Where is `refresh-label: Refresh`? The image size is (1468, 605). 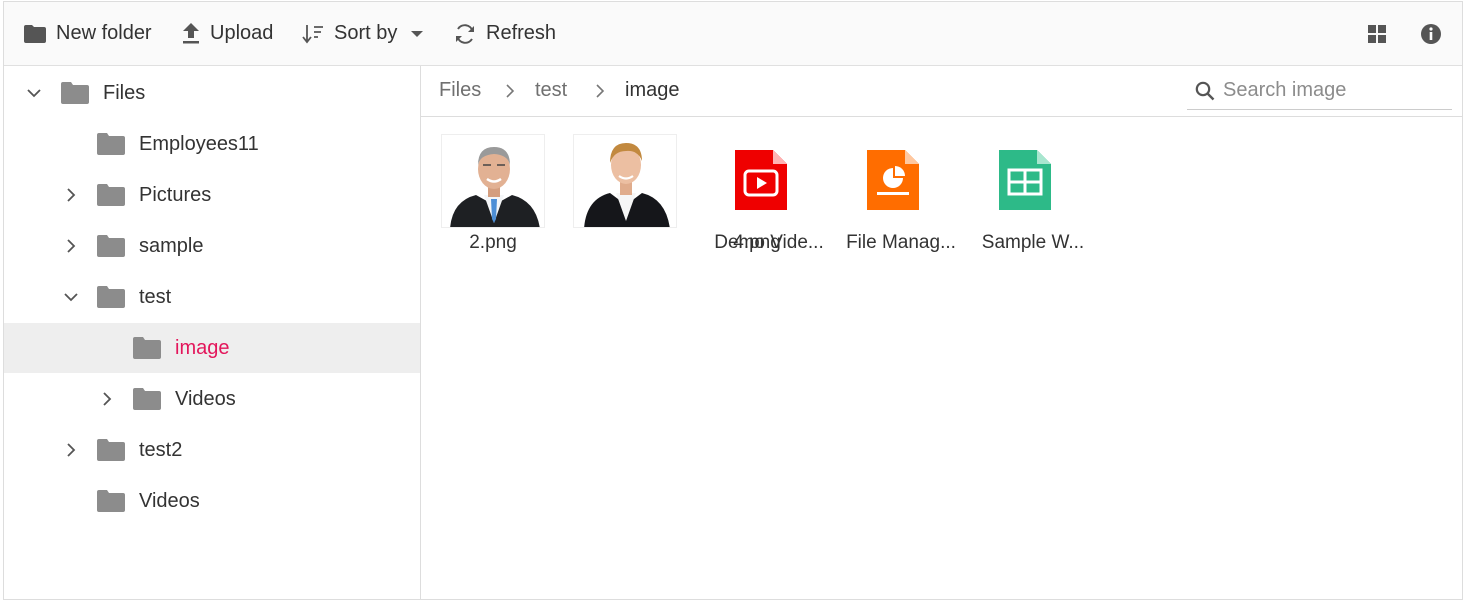
refresh-label: Refresh is located at coordinates (521, 33).